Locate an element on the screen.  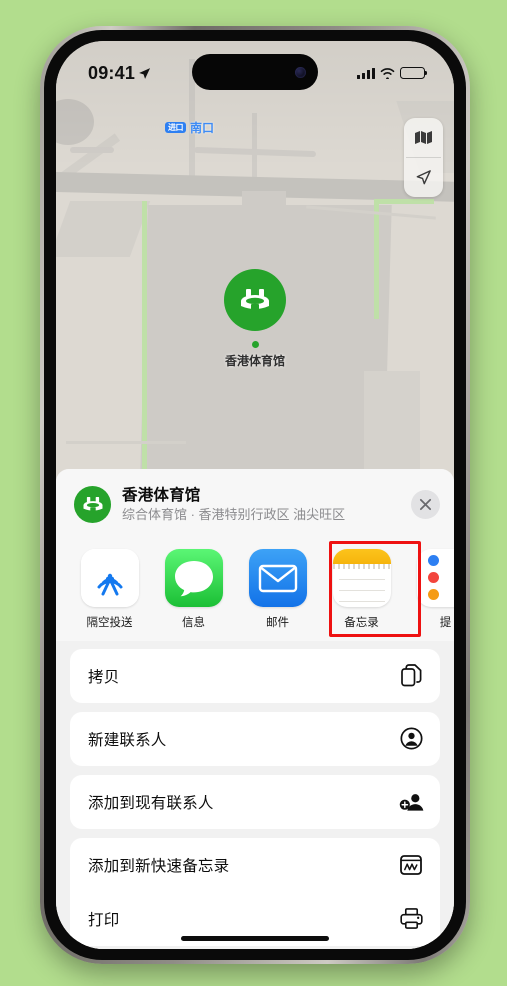
notes-icon is located at coordinates (361, 577).